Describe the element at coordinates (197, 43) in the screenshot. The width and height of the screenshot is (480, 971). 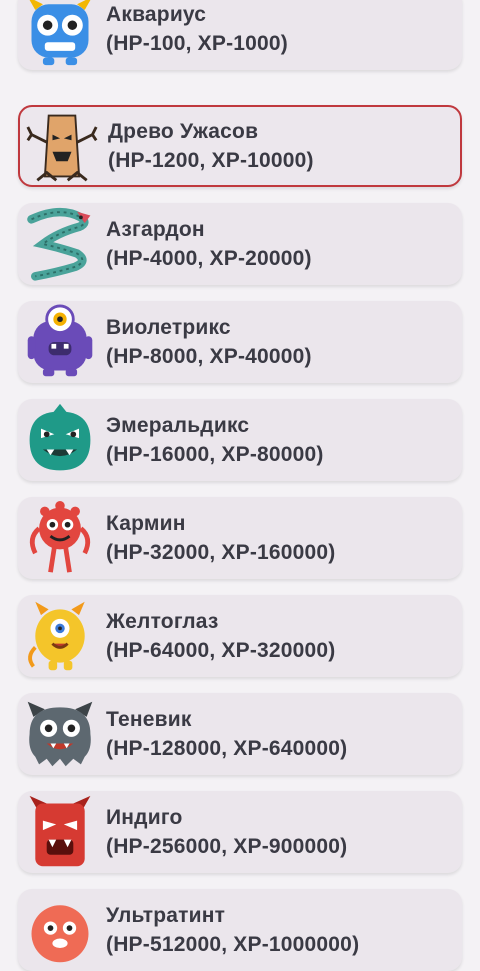
I see `monster-stats: (HP-100, XP-1000)` at that location.